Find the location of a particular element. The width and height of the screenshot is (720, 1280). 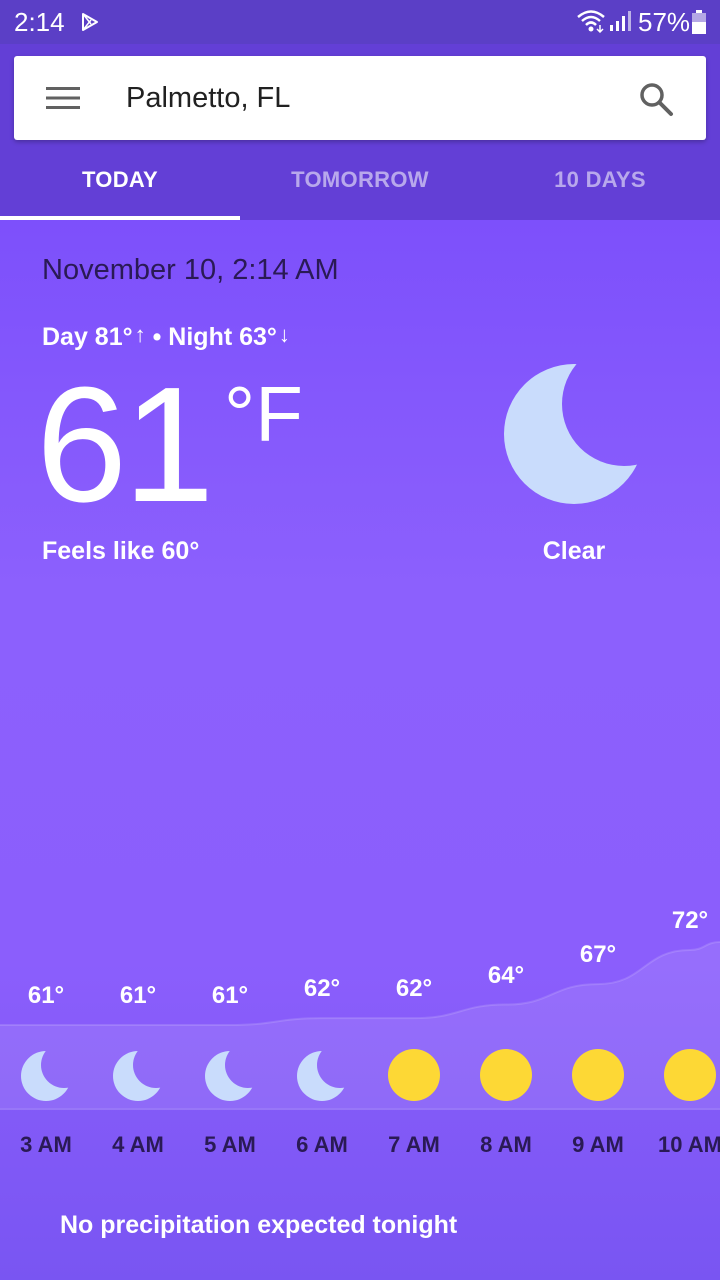

play-store-icon is located at coordinates (90, 22).